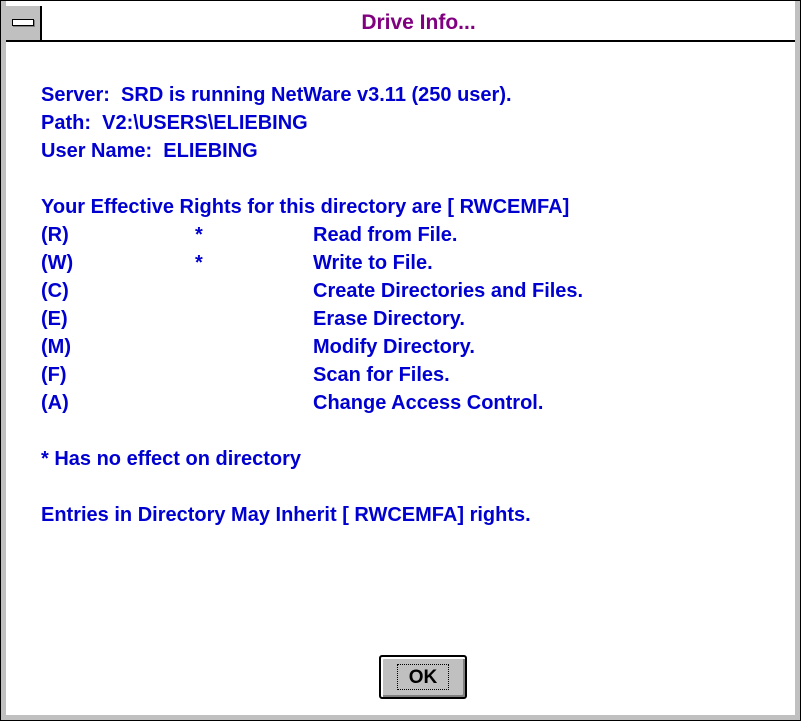  Describe the element at coordinates (305, 347) in the screenshot. I see `rights-row: (M) Modify Directory.` at that location.